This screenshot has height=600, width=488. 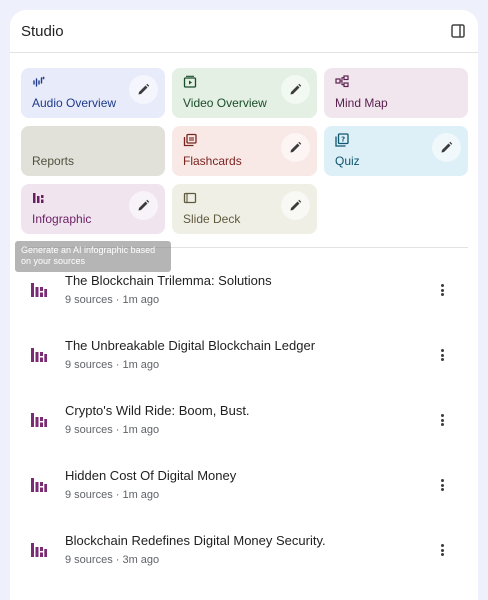 I want to click on tile-label: Audio Overview, so click(x=74, y=103).